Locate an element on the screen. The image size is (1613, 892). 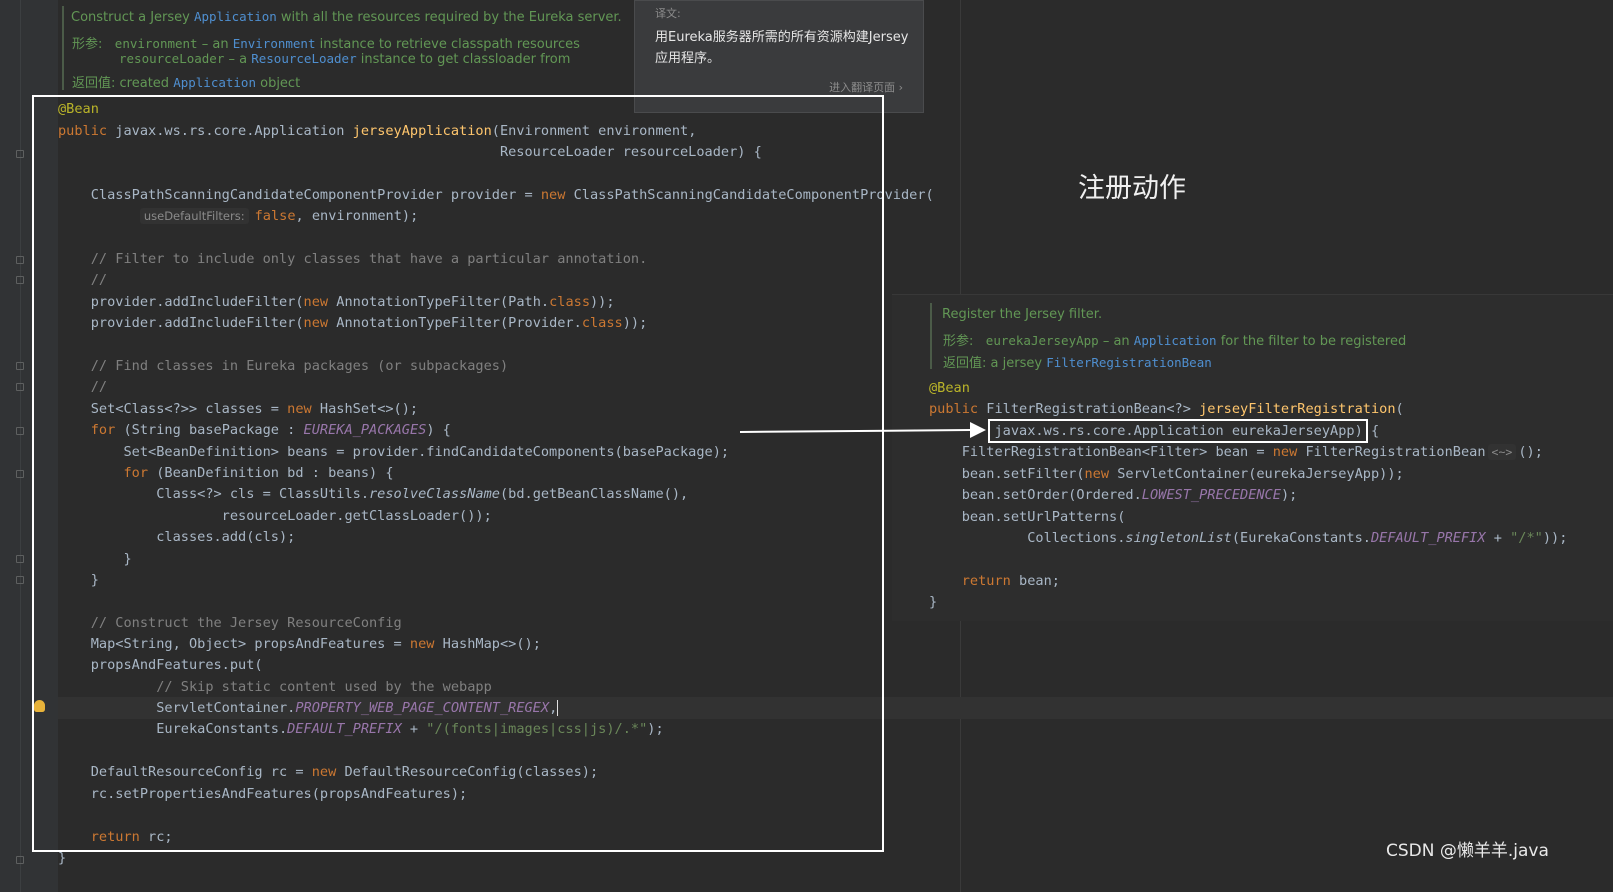
right-doc-returns: 返回值: a jersey FilterRegistrationBean is located at coordinates (1077, 363).